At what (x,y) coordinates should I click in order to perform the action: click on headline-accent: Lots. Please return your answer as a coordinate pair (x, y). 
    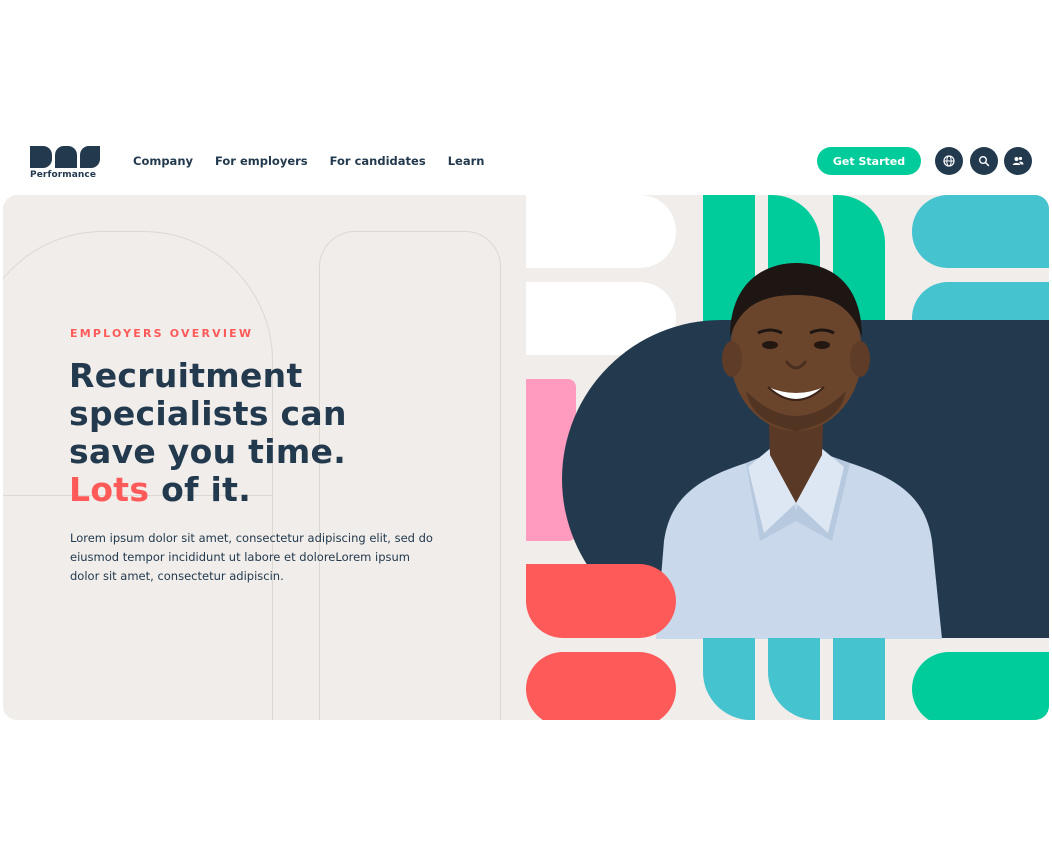
    Looking at the image, I should click on (109, 489).